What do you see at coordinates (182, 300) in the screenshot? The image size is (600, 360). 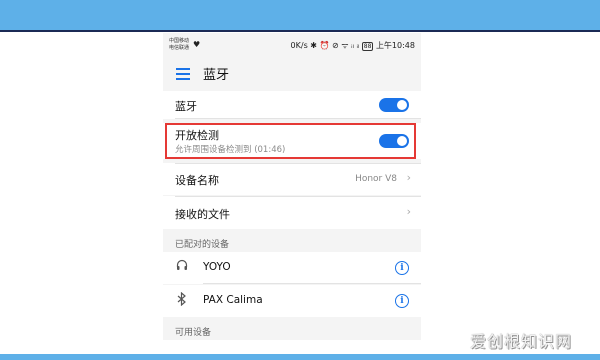 I see `bluetooth-icon` at bounding box center [182, 300].